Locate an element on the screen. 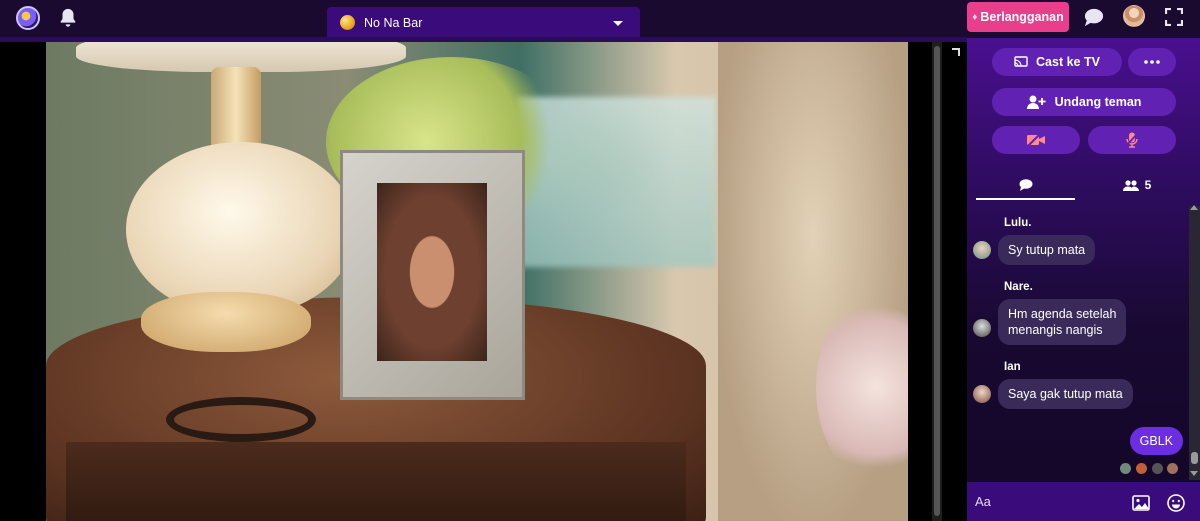 The height and width of the screenshot is (521, 1200). subscribe-button: ♦ Berlangganan is located at coordinates (1018, 17).